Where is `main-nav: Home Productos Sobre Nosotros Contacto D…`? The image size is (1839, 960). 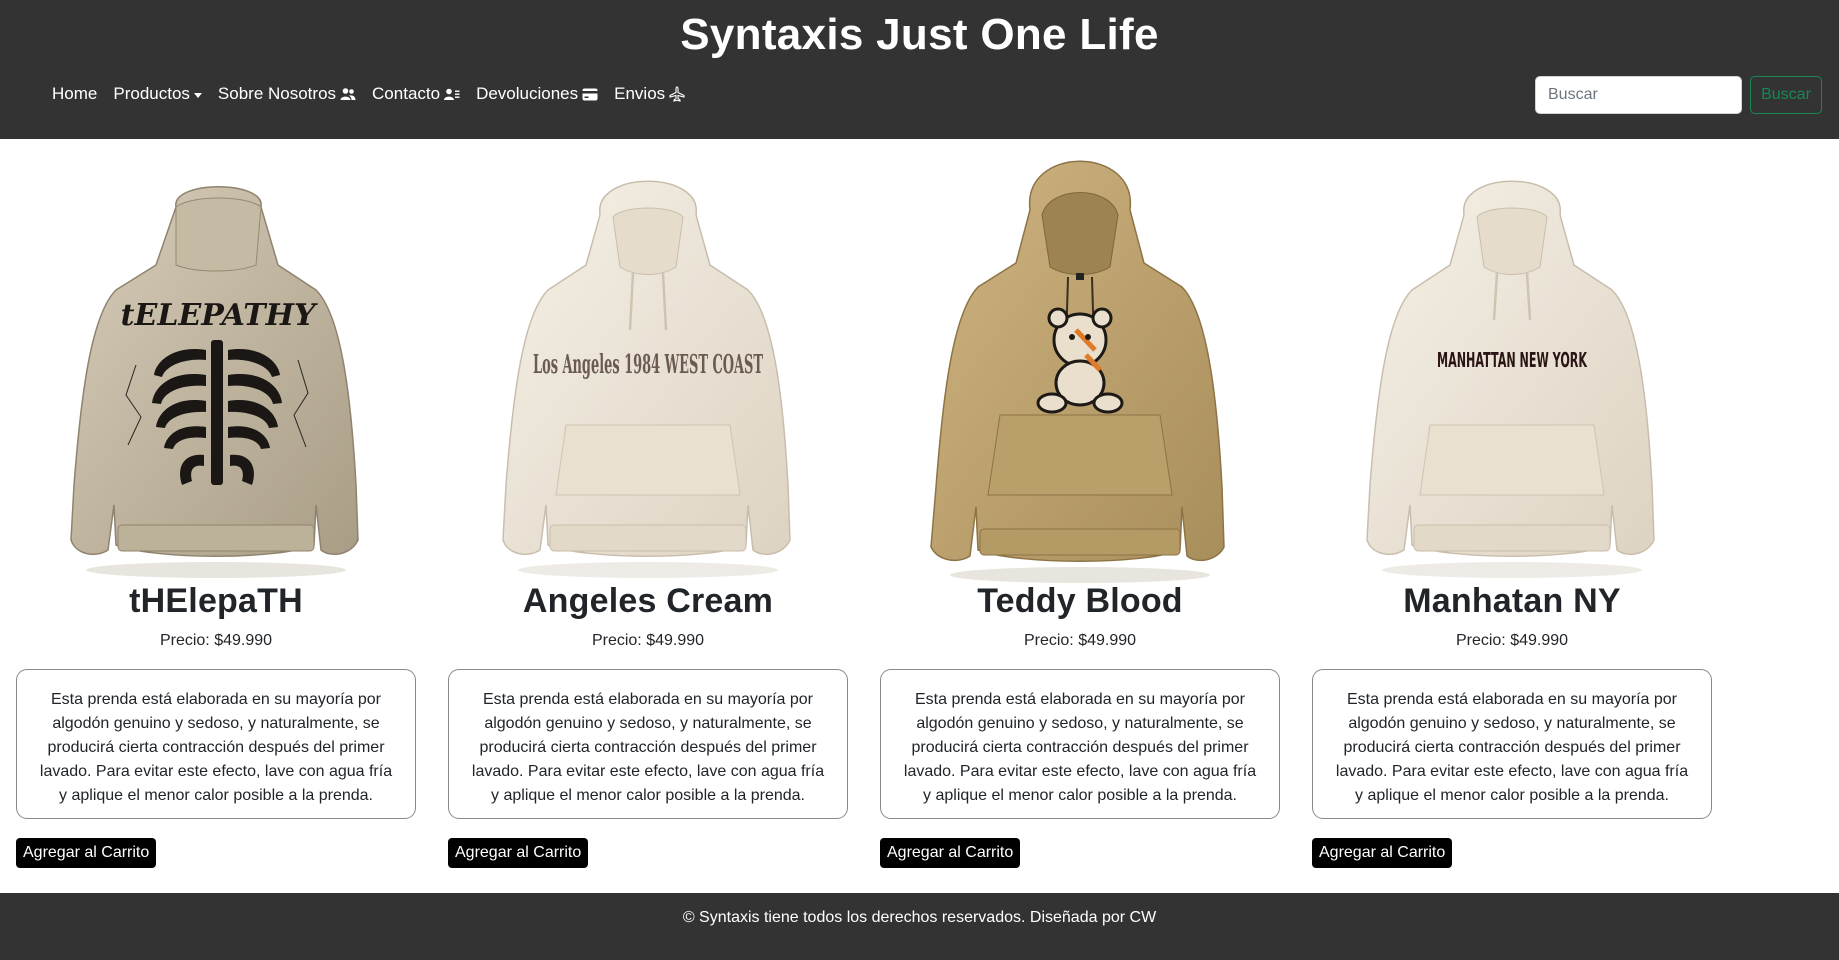
main-nav: Home Productos Sobre Nosotros Contacto D… is located at coordinates (376, 94).